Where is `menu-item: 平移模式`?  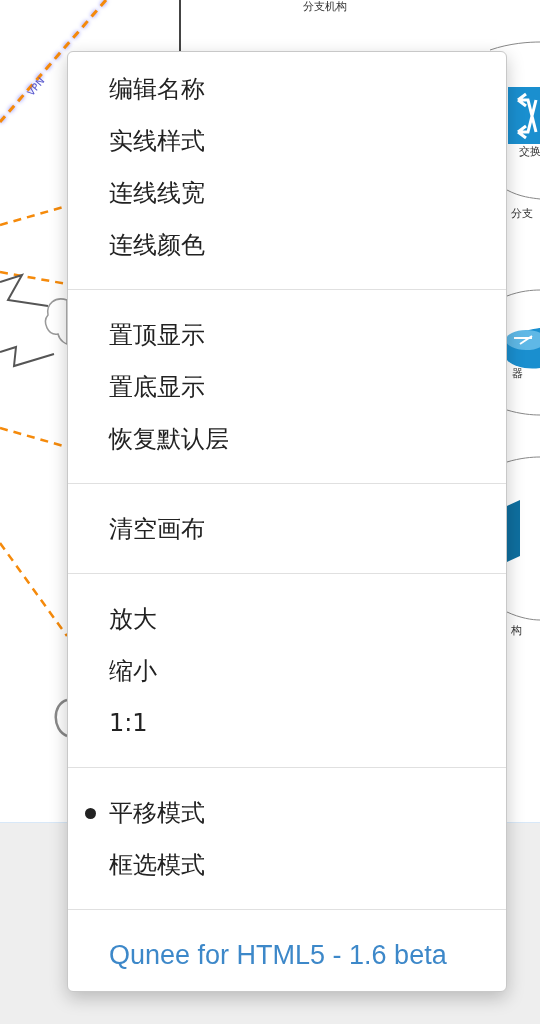 menu-item: 平移模式 is located at coordinates (157, 813).